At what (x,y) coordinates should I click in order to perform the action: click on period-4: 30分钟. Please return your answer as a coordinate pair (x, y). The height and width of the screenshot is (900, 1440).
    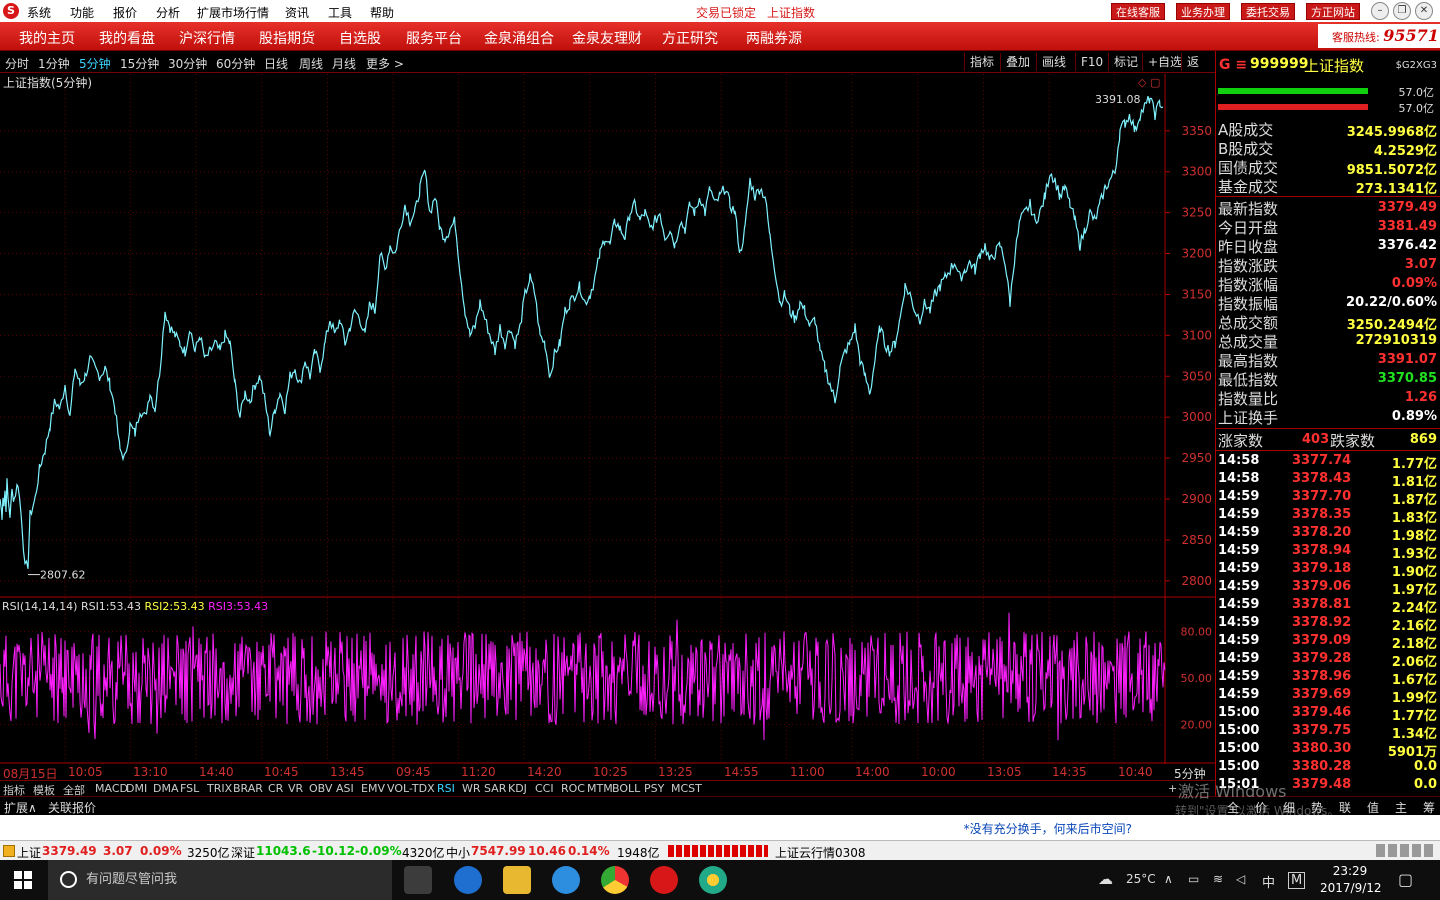
    Looking at the image, I should click on (187, 63).